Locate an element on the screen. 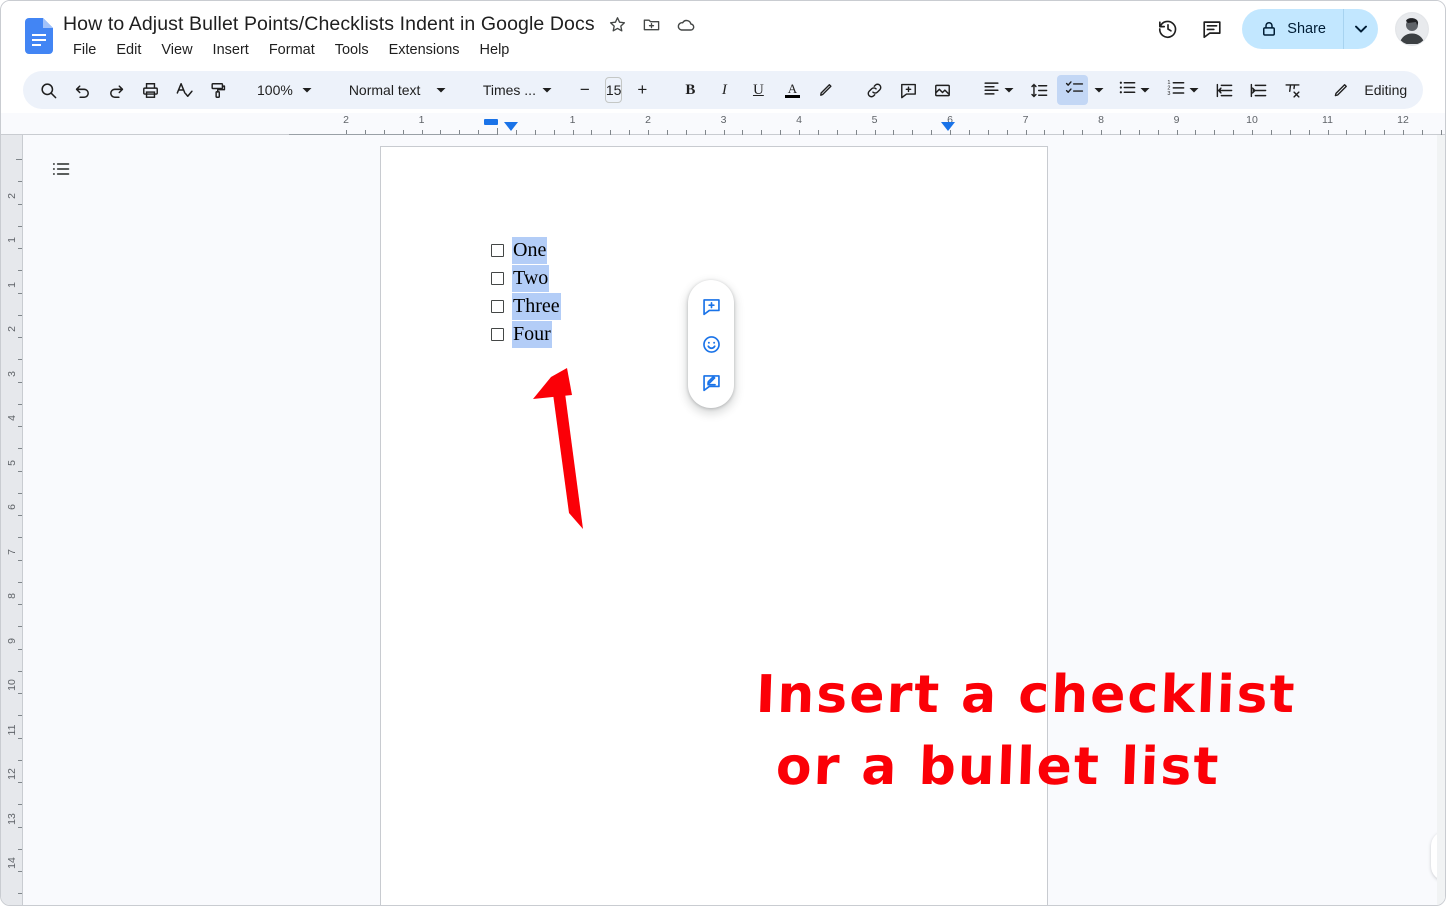 This screenshot has height=906, width=1446. comment-history-icon is located at coordinates (1212, 29).